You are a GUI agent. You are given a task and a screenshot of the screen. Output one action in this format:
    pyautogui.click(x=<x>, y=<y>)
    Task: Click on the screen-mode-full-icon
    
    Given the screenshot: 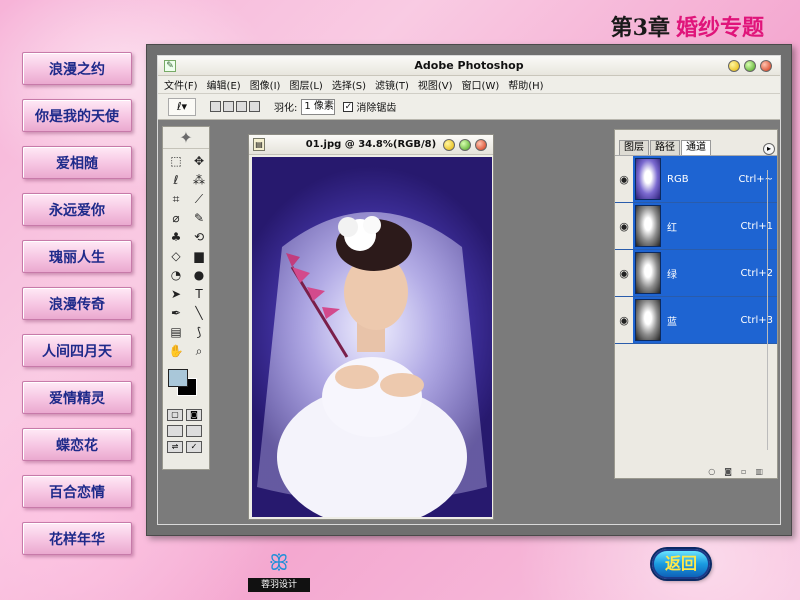 What is the action you would take?
    pyautogui.click(x=194, y=431)
    